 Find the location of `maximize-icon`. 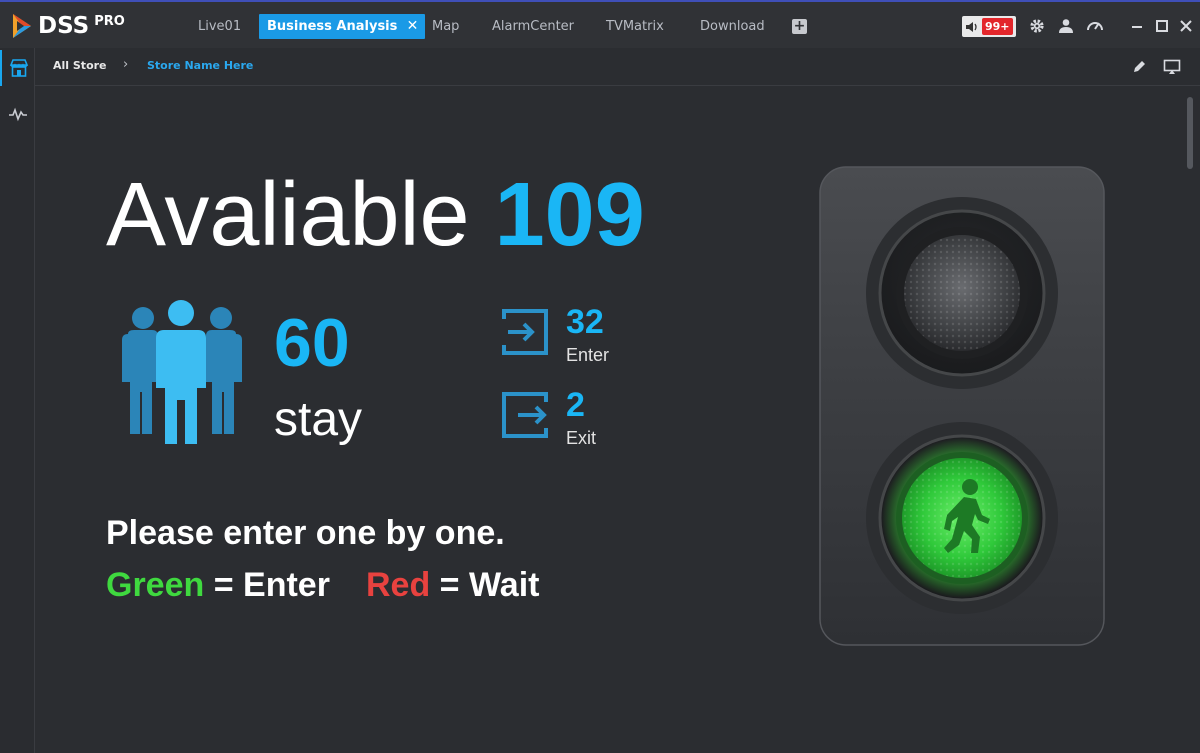

maximize-icon is located at coordinates (1162, 26).